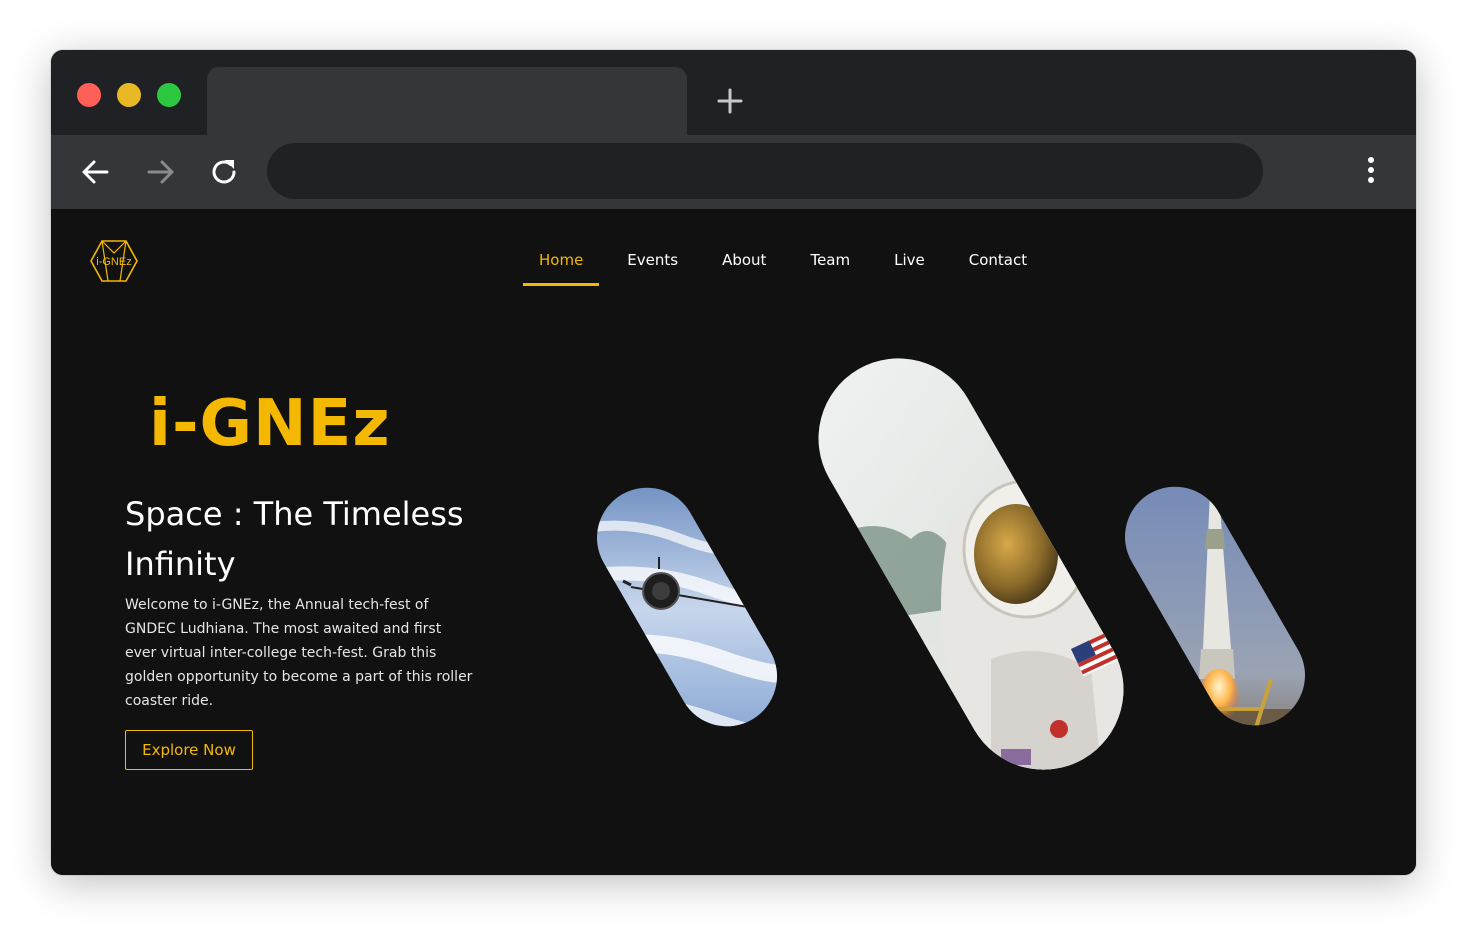 The width and height of the screenshot is (1467, 926). I want to click on hero-title: i-GNEz, so click(270, 424).